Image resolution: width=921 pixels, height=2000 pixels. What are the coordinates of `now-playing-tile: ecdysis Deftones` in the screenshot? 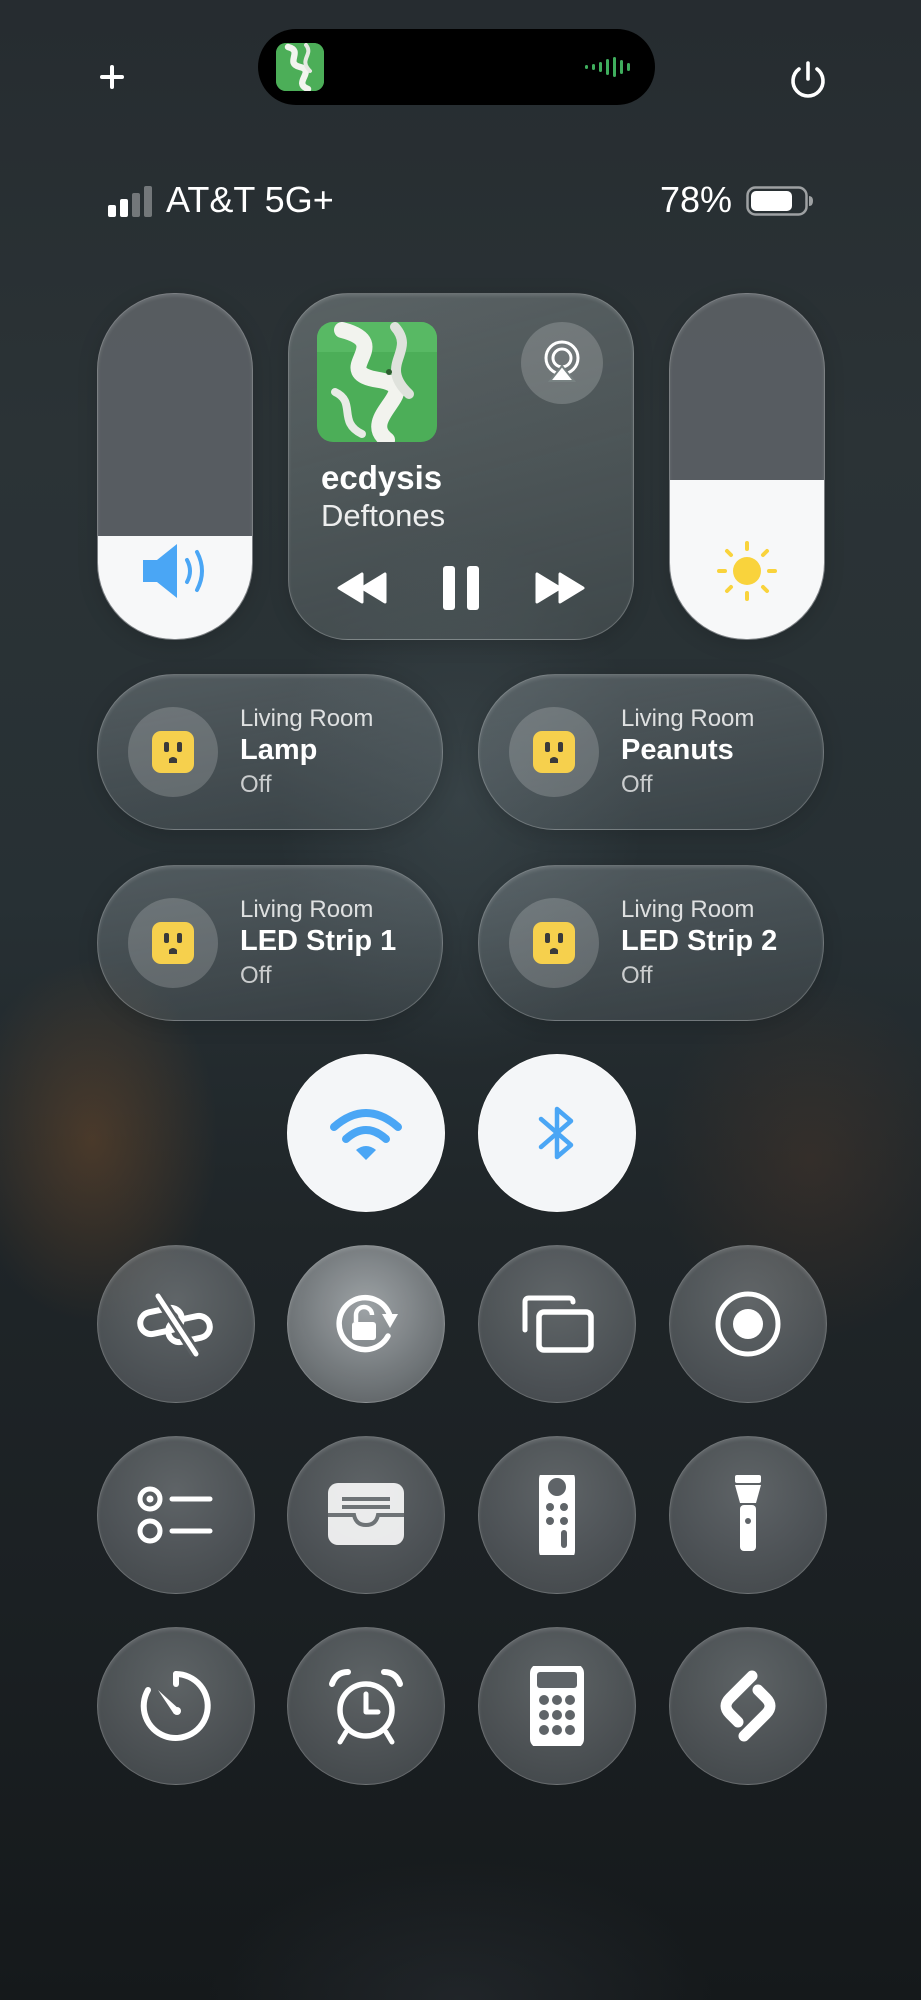 It's located at (461, 466).